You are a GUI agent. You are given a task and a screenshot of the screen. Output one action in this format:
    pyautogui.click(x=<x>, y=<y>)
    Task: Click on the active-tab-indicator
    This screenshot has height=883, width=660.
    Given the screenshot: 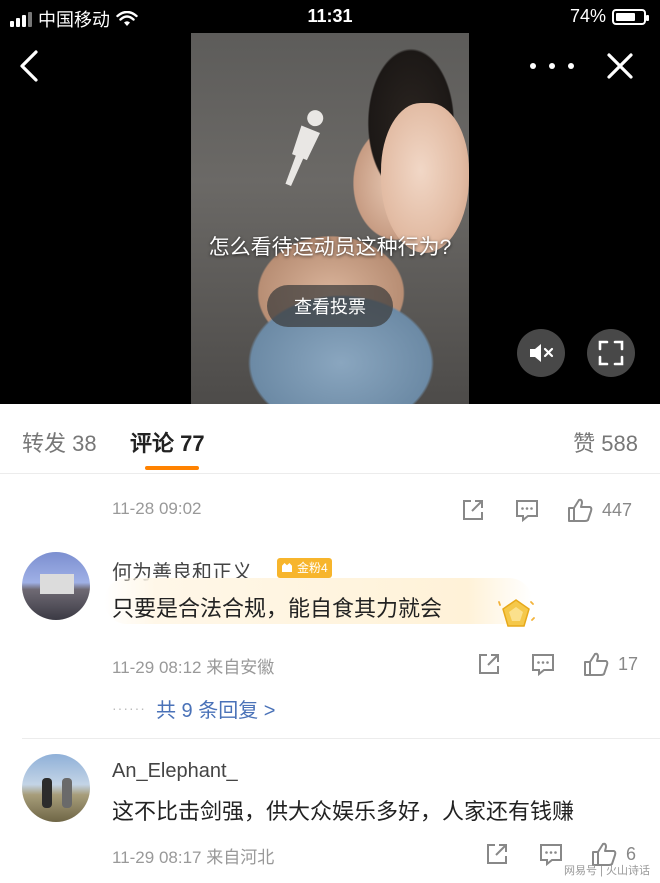 What is the action you would take?
    pyautogui.click(x=172, y=468)
    